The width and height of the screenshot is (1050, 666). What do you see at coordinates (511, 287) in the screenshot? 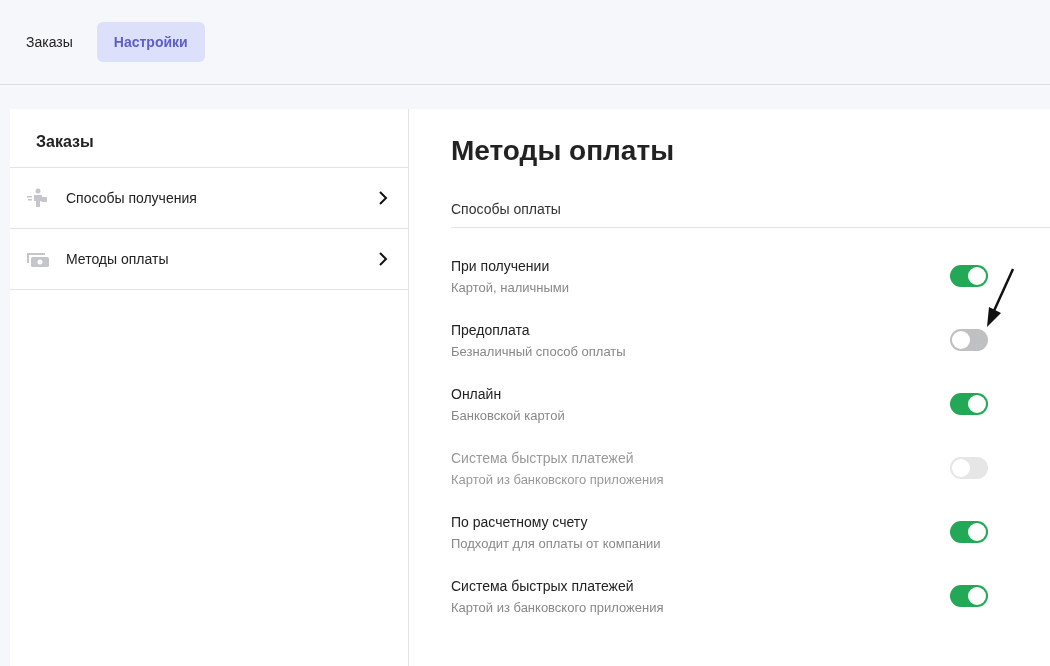
I see `method-description: Картой, наличными` at bounding box center [511, 287].